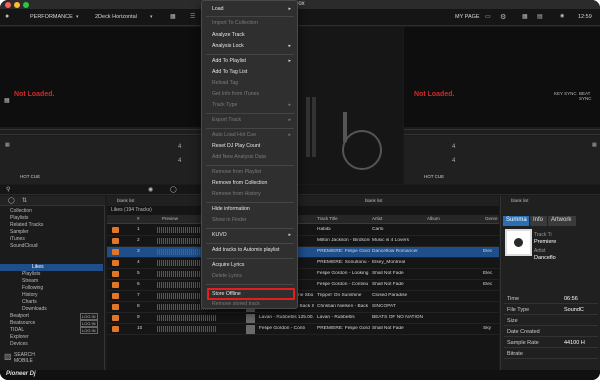  Describe the element at coordinates (170, 218) in the screenshot. I see `column-preview: Preview` at that location.